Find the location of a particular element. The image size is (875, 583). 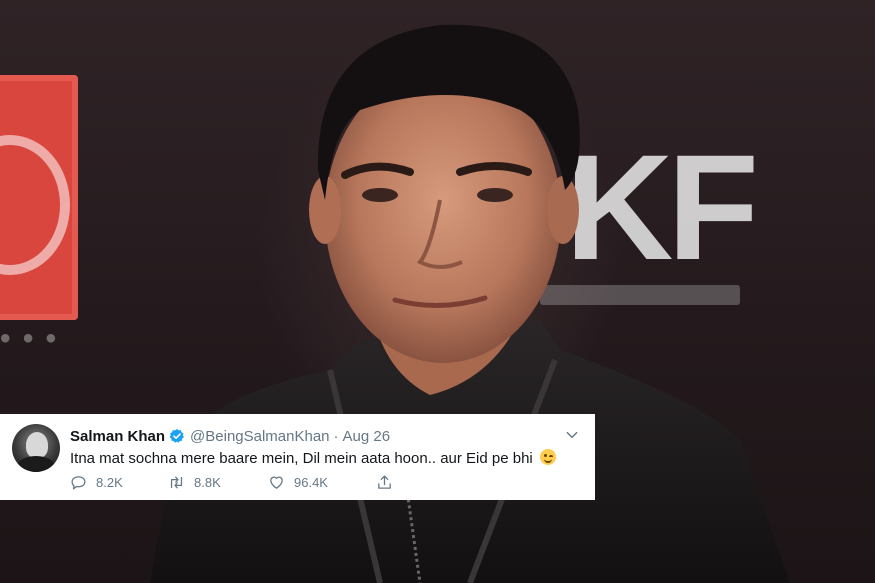

share-button is located at coordinates (389, 482).